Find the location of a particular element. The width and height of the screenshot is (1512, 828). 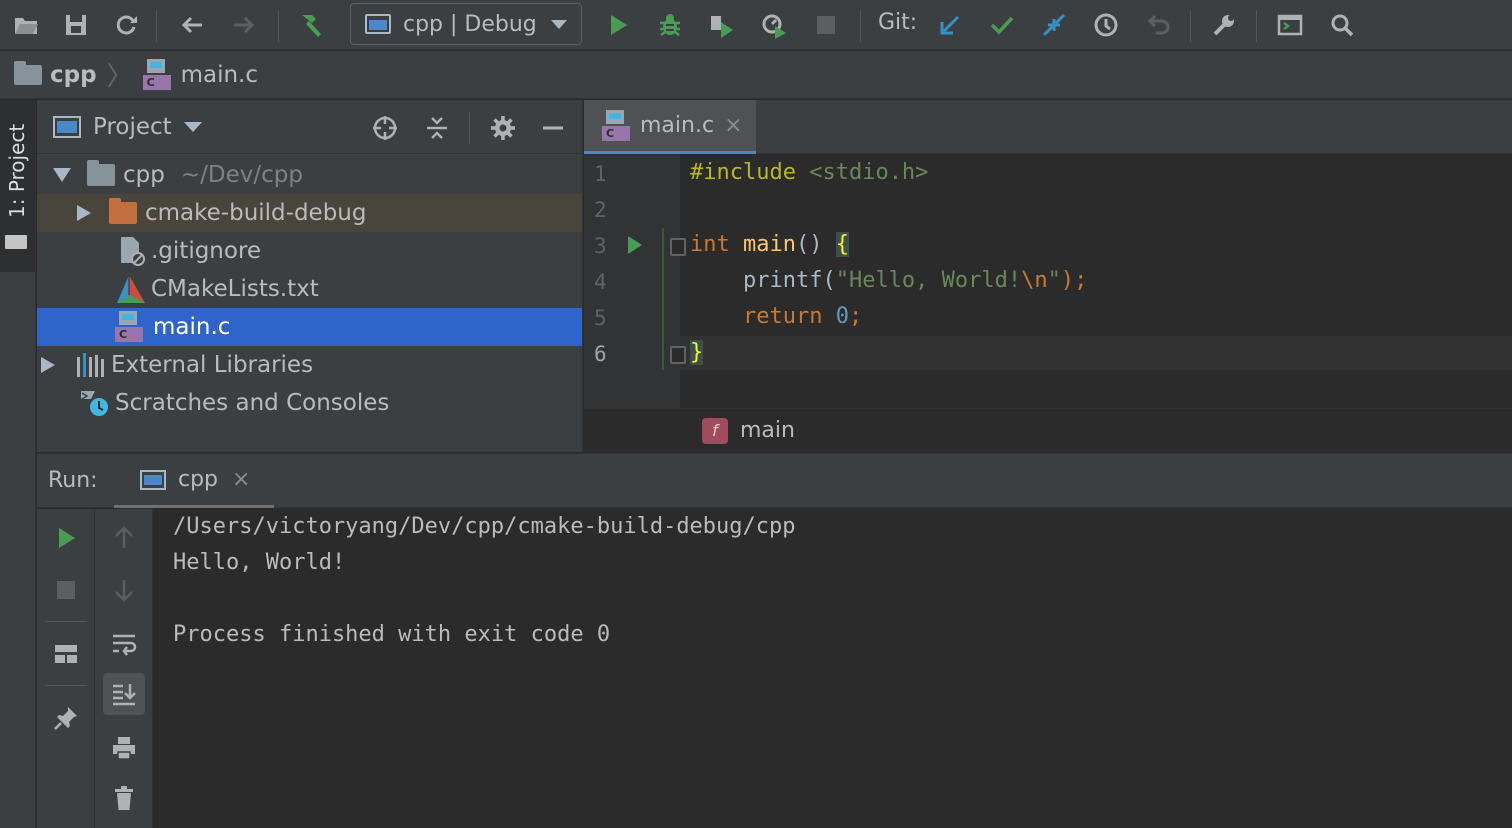

current-line-highlight is located at coordinates (1096, 353).